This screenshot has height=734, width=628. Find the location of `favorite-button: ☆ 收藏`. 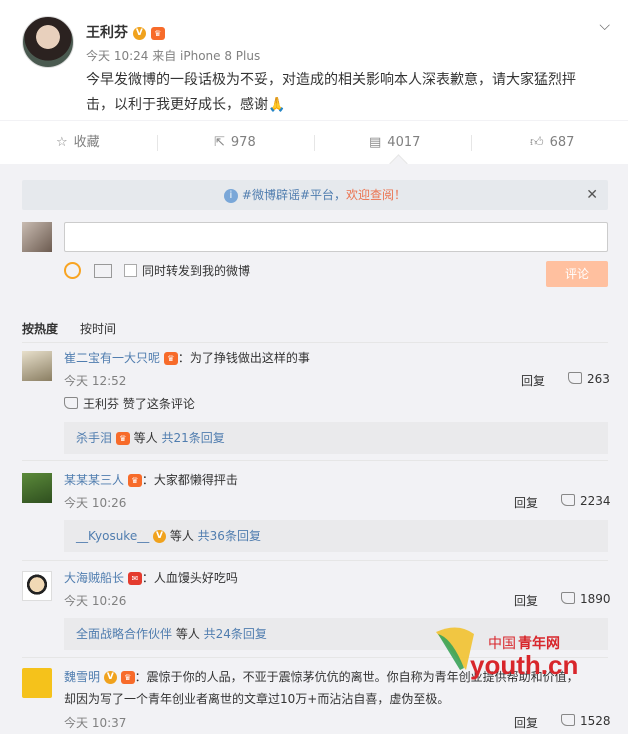

favorite-button: ☆ 收藏 is located at coordinates (78, 143).